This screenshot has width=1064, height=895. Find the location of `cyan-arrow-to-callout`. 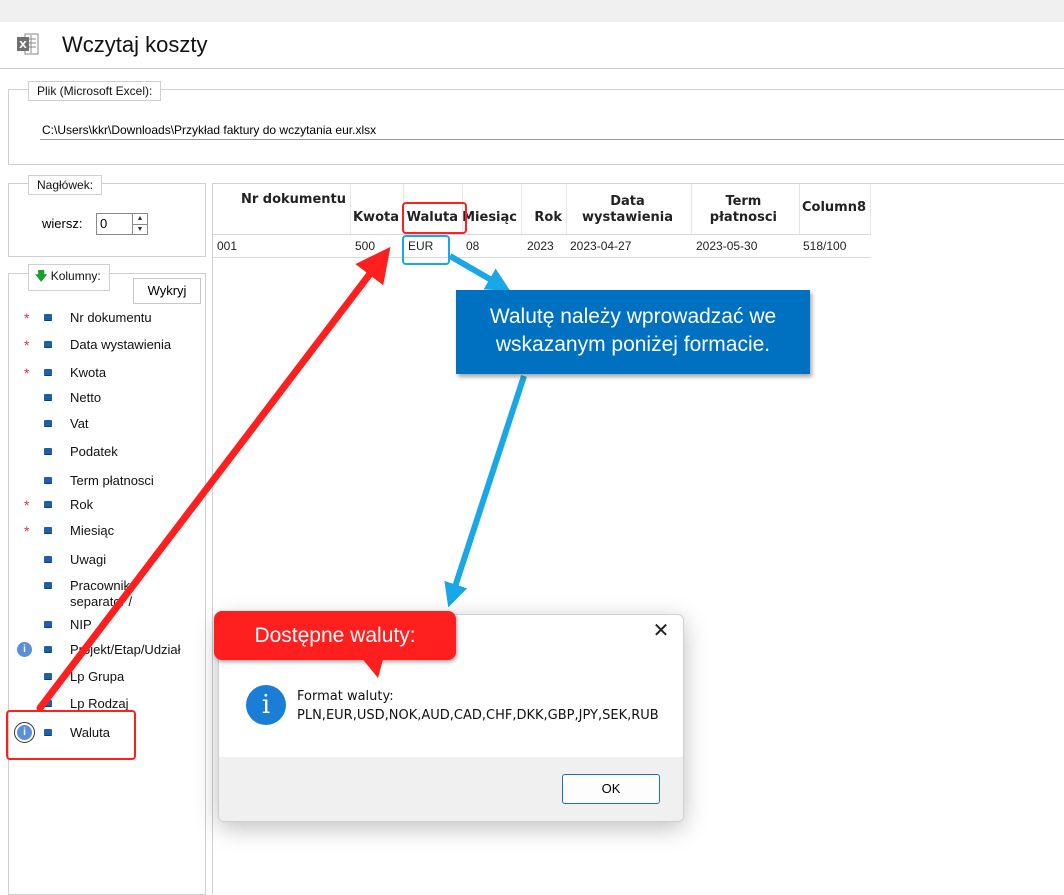

cyan-arrow-to-callout is located at coordinates (479, 272).